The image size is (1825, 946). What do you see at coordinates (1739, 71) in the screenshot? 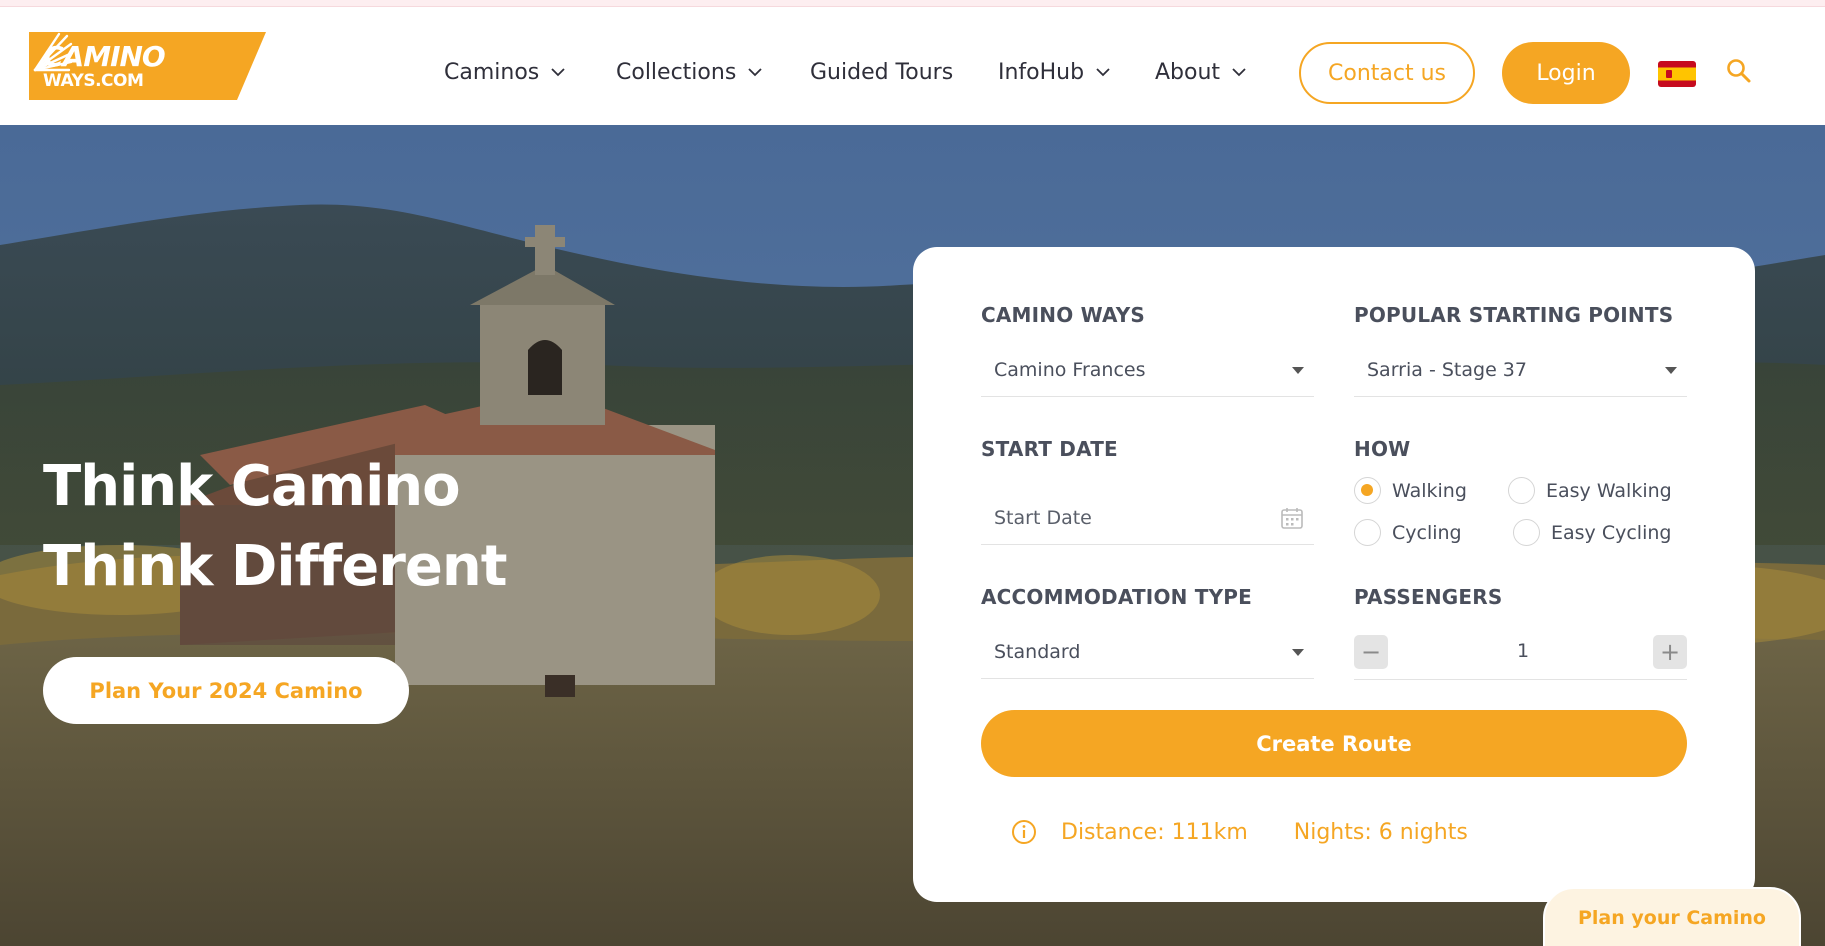
I see `search-icon` at bounding box center [1739, 71].